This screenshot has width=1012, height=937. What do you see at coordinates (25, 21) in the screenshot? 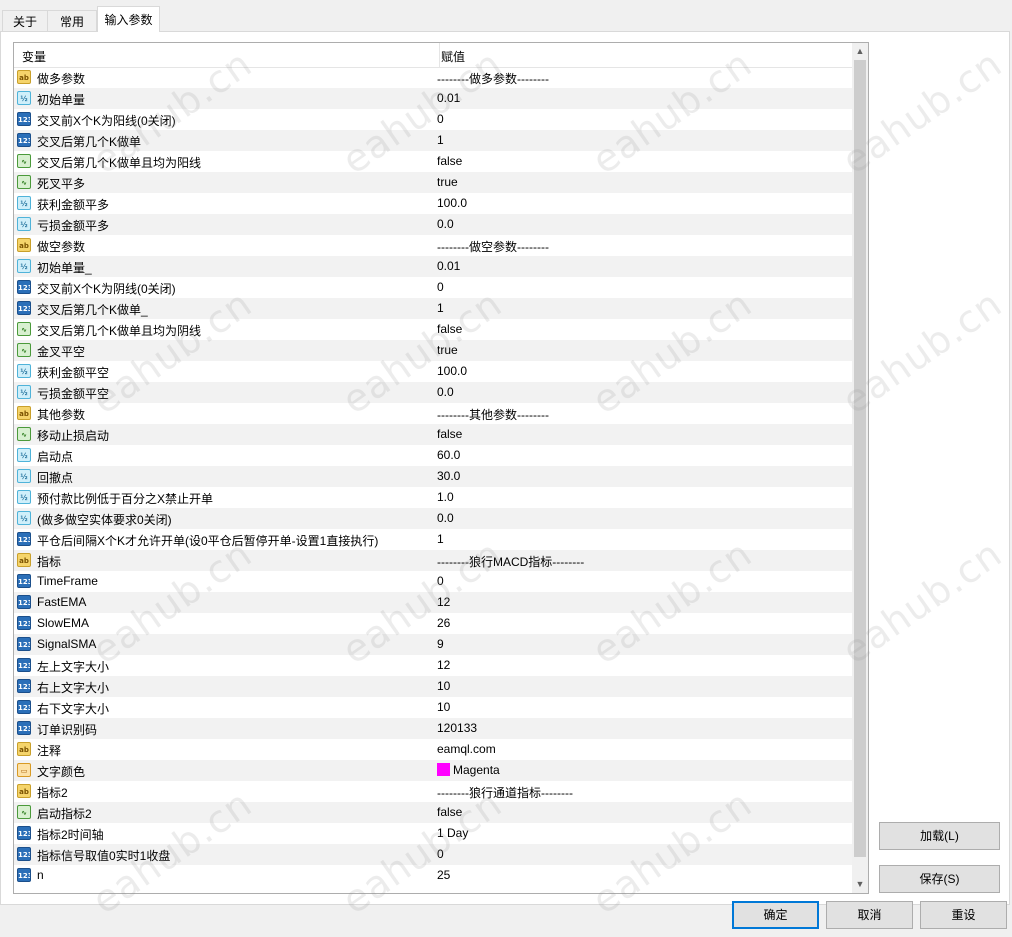
I see `tab-about: 关于` at bounding box center [25, 21].